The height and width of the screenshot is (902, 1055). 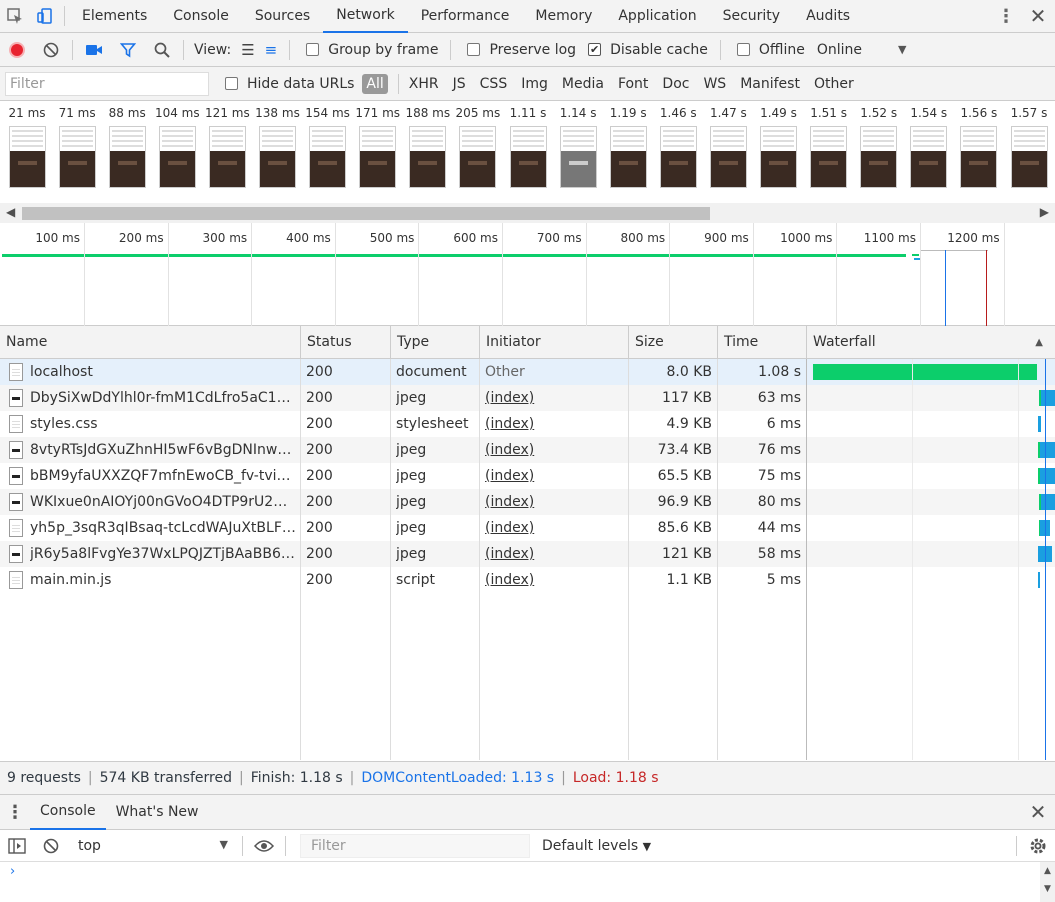 I want to click on filter-type-img: Img, so click(x=534, y=84).